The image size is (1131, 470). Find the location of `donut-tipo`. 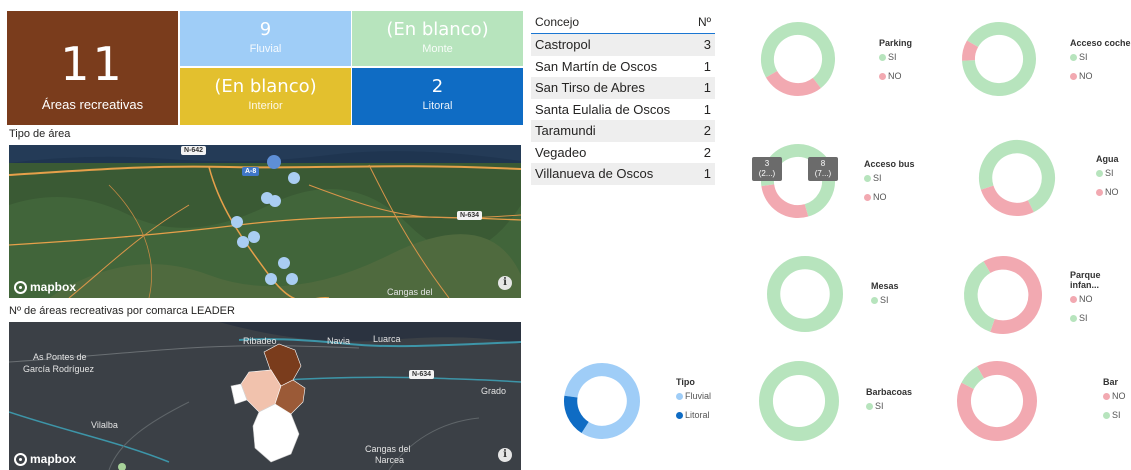

donut-tipo is located at coordinates (602, 401).